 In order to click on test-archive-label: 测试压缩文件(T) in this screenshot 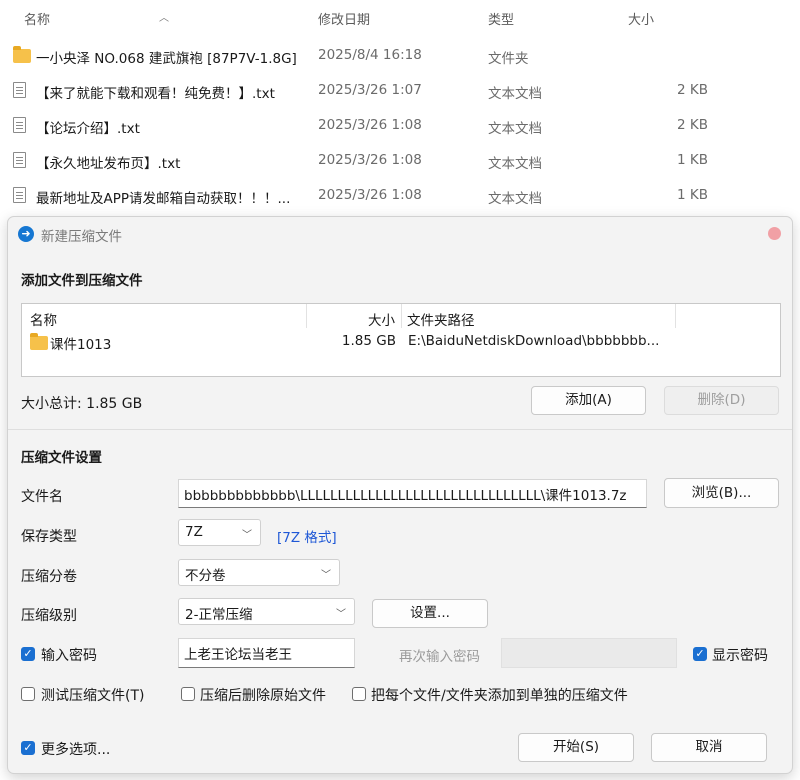, I will do `click(92, 695)`.